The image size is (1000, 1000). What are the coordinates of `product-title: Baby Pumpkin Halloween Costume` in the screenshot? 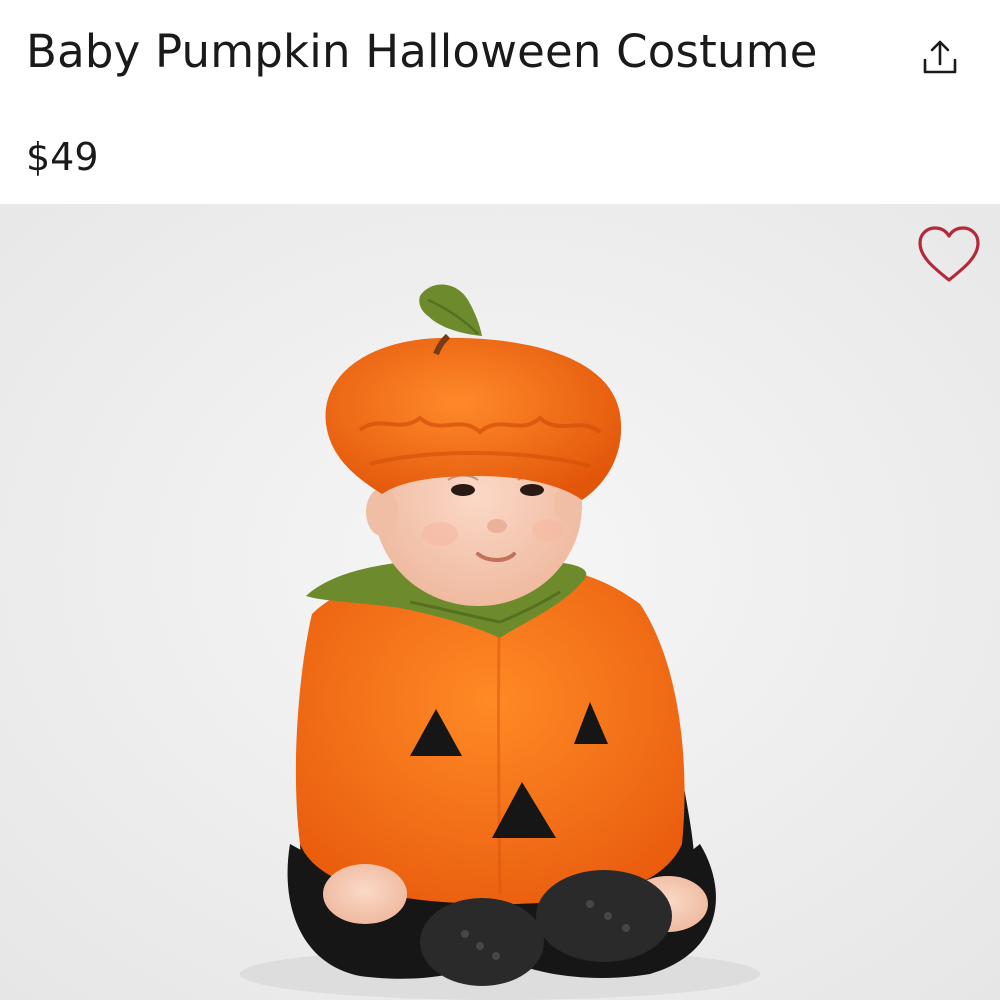 It's located at (422, 51).